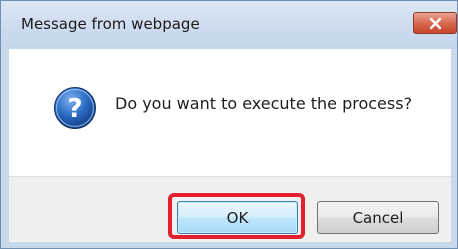 The width and height of the screenshot is (458, 249). I want to click on cancel-button: Cancel, so click(378, 217).